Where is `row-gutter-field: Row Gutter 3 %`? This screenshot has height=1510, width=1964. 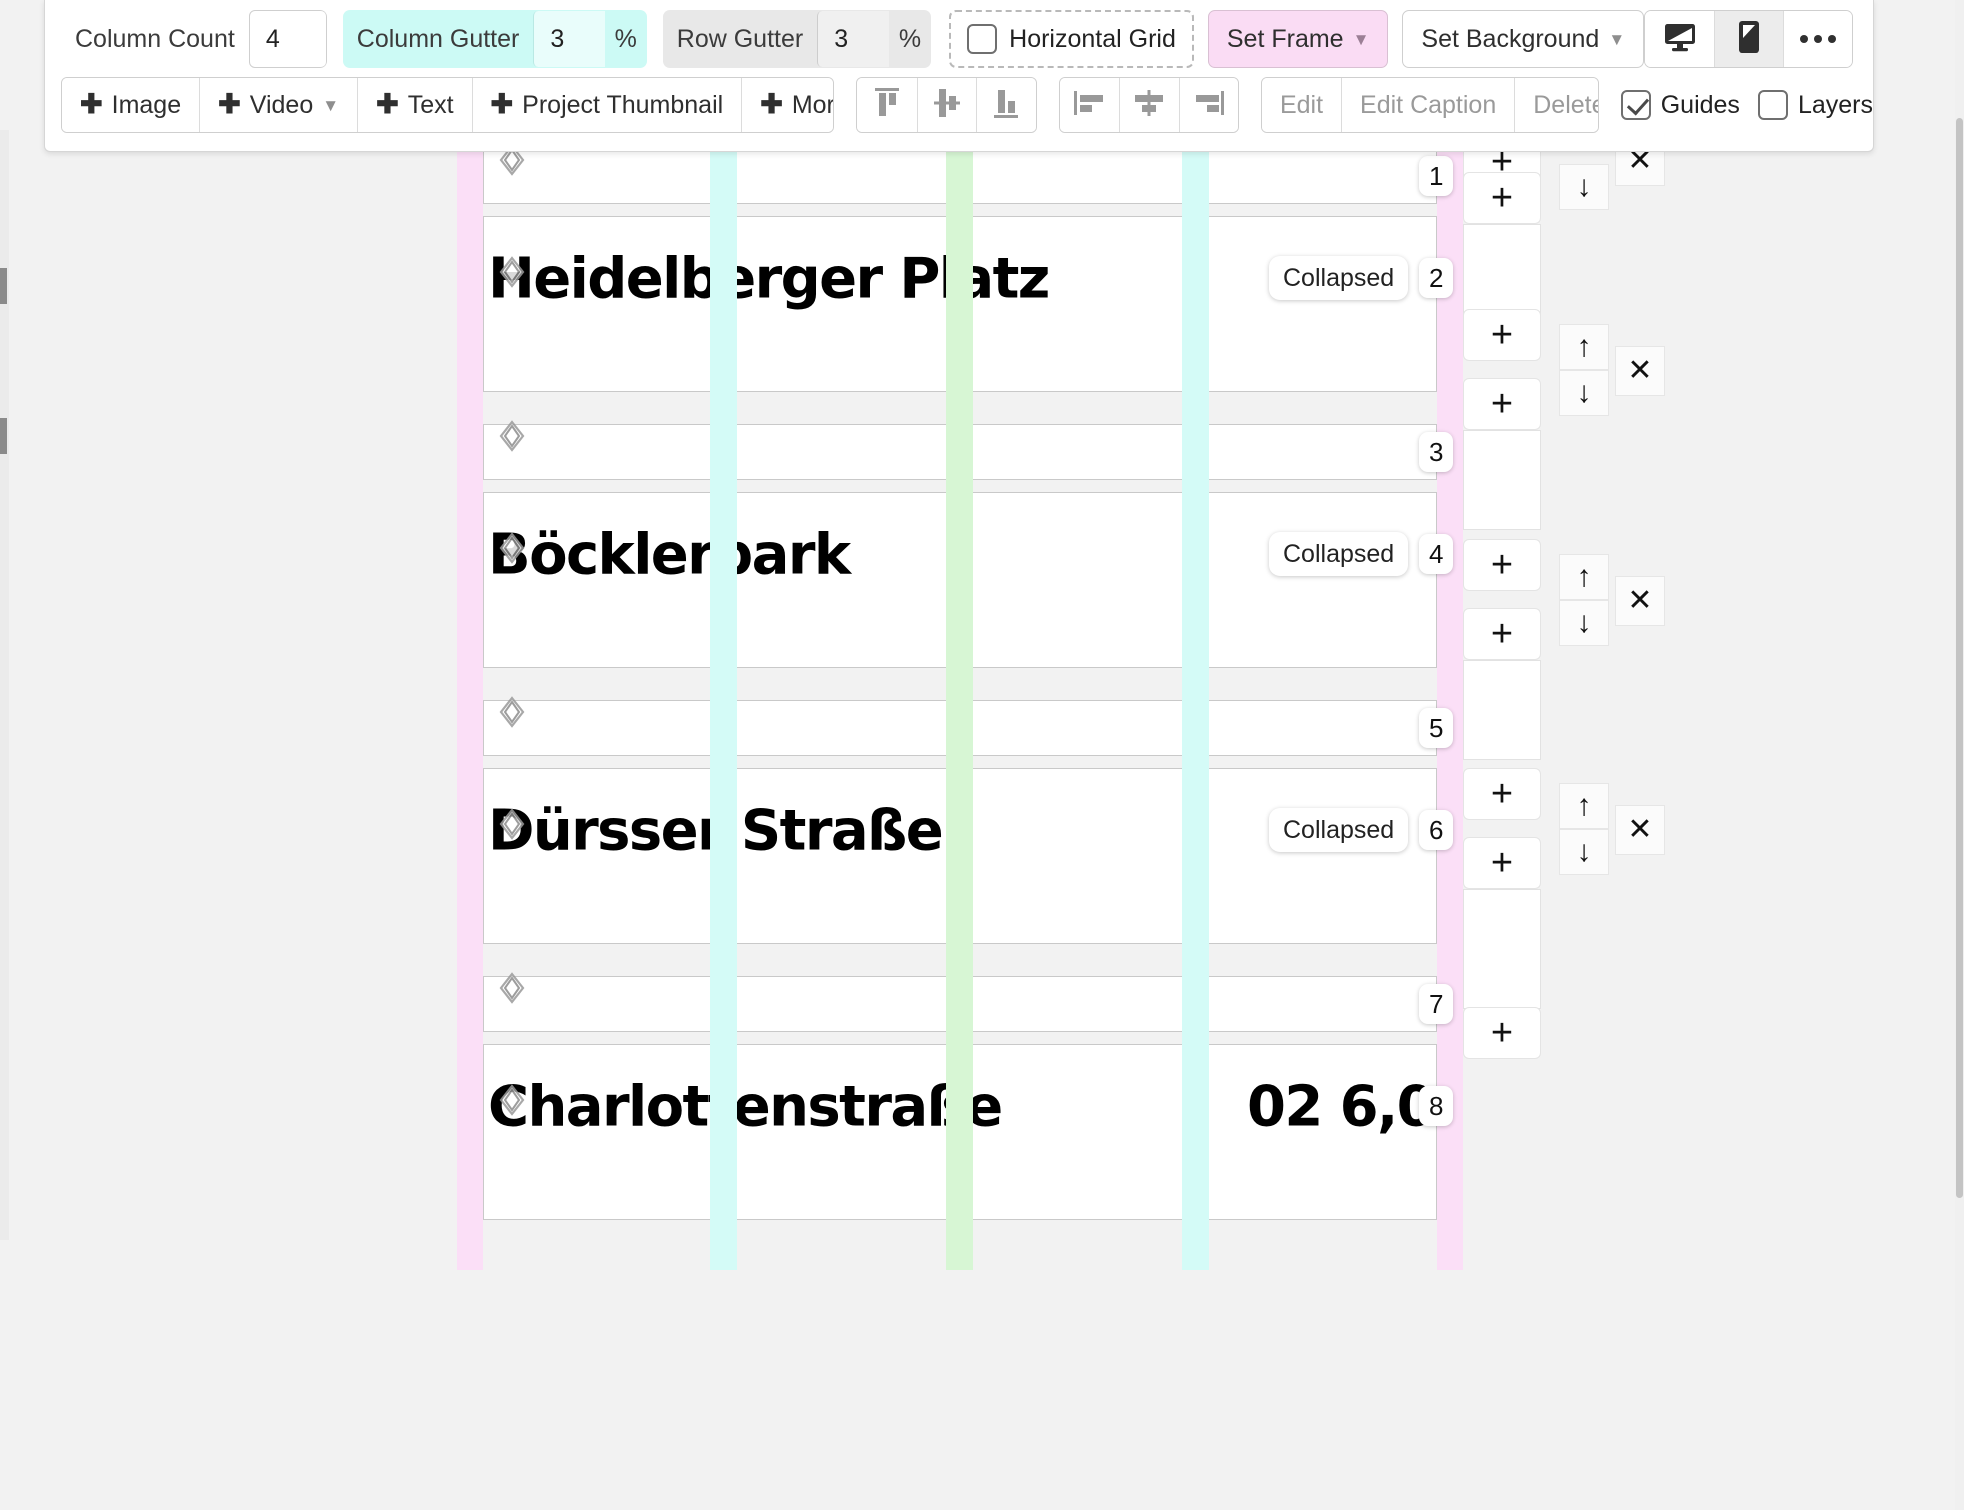
row-gutter-field: Row Gutter 3 % is located at coordinates (797, 39).